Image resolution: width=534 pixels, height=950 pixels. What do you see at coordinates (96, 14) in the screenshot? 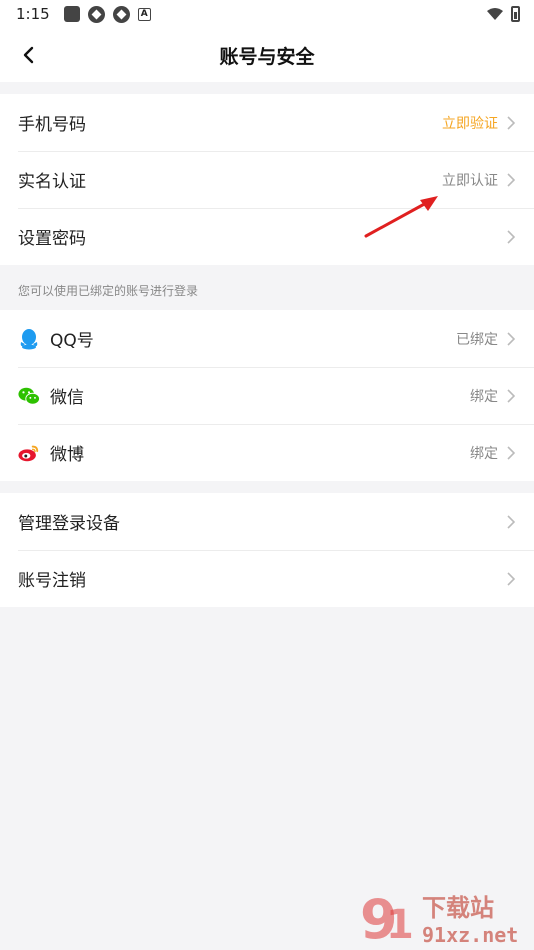
I see `app-notification-icon` at bounding box center [96, 14].